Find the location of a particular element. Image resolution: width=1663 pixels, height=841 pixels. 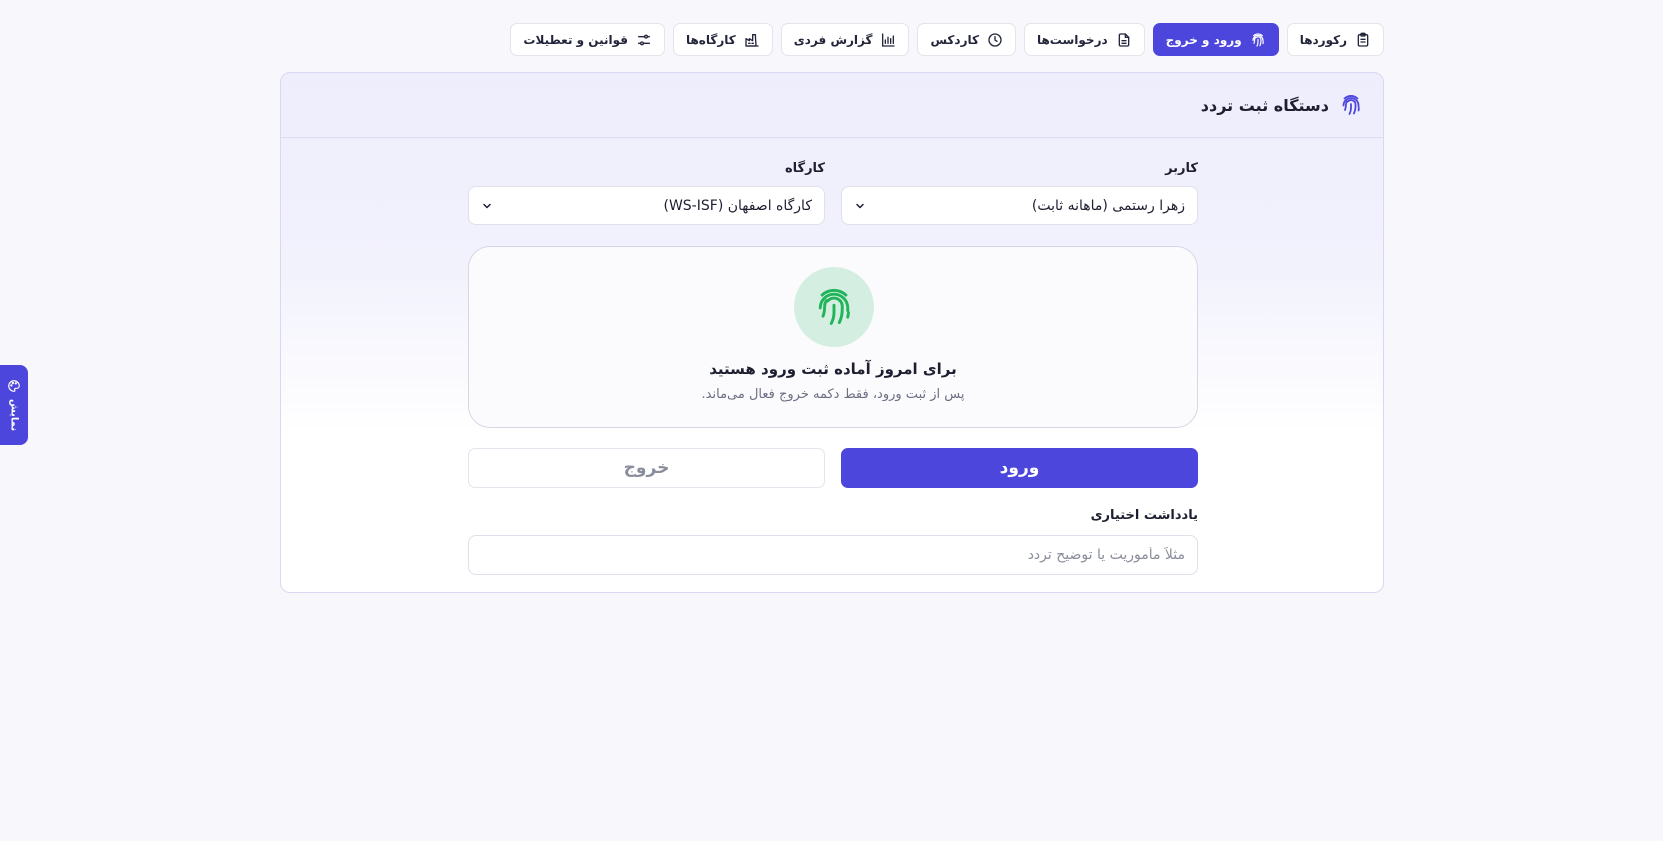

palette-icon is located at coordinates (14, 386).